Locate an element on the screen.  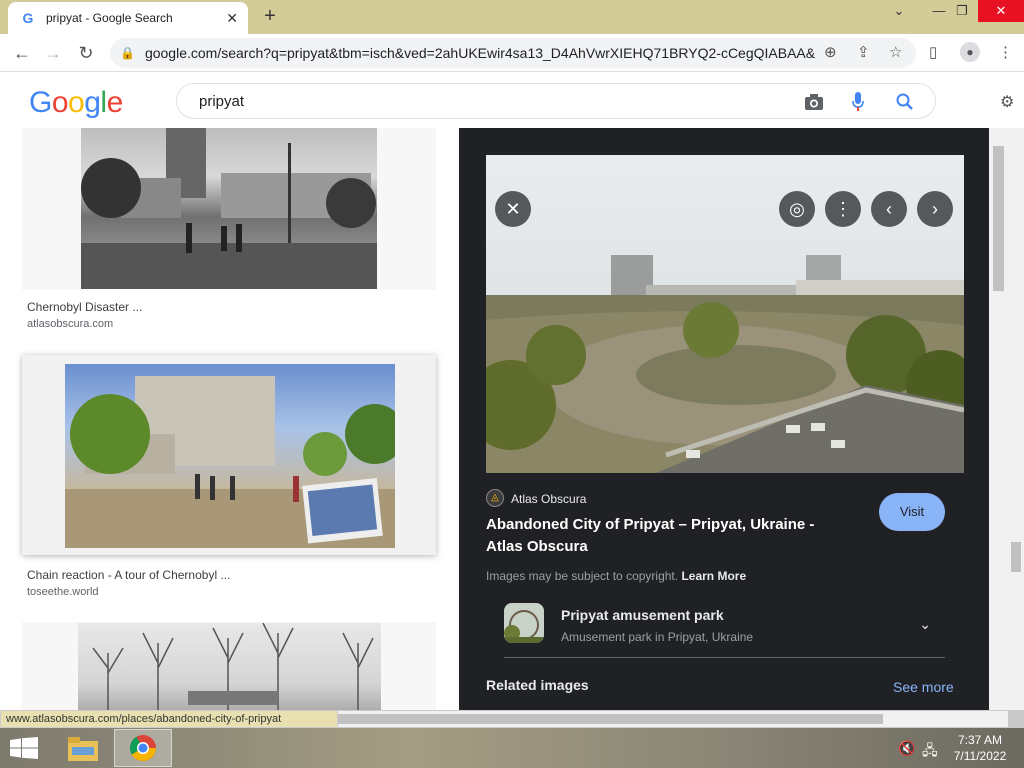
tab-title: pripyat - Google Search is located at coordinates (109, 18).